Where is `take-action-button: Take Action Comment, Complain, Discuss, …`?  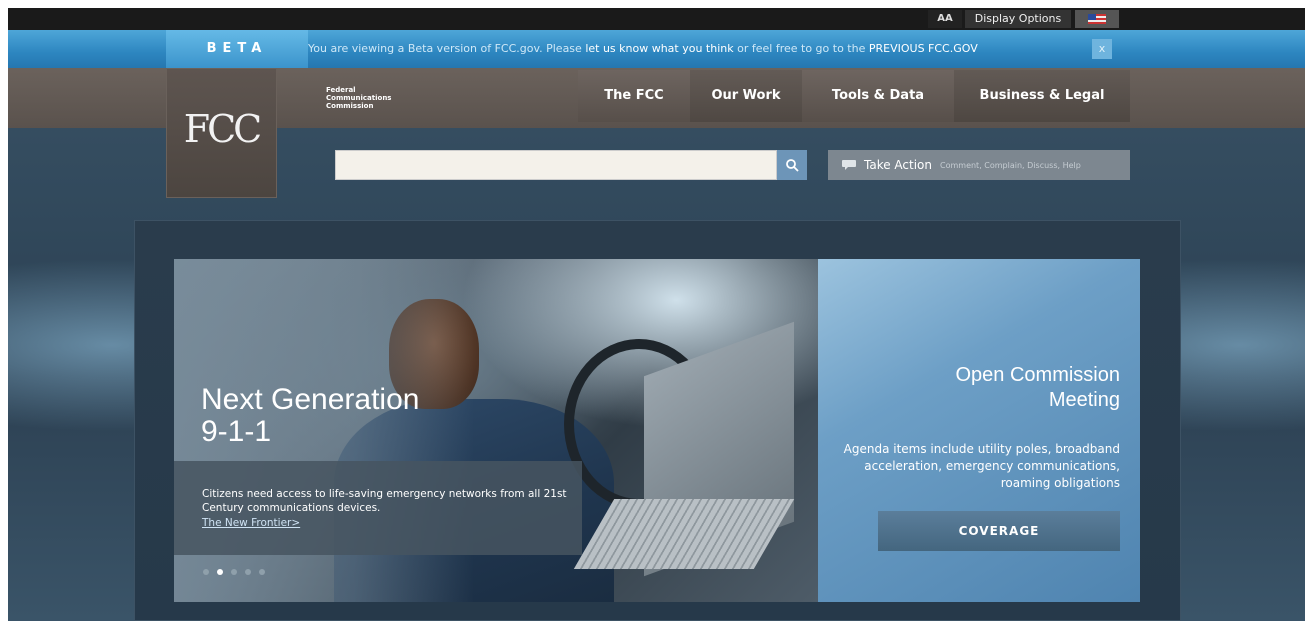
take-action-button: Take Action Comment, Complain, Discuss, … is located at coordinates (979, 165).